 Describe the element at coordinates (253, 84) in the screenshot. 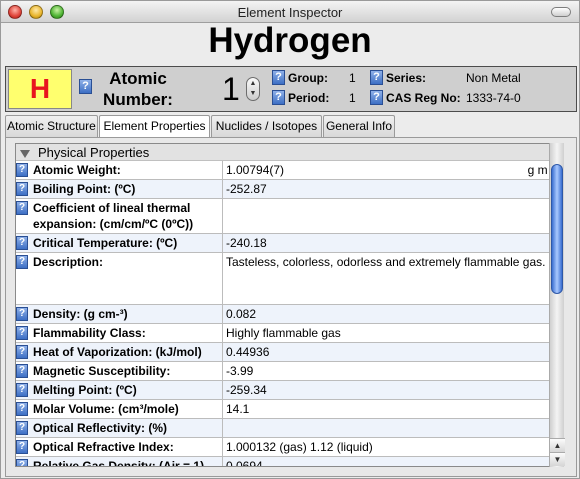

I see `stepper-up-icon: ▲` at that location.